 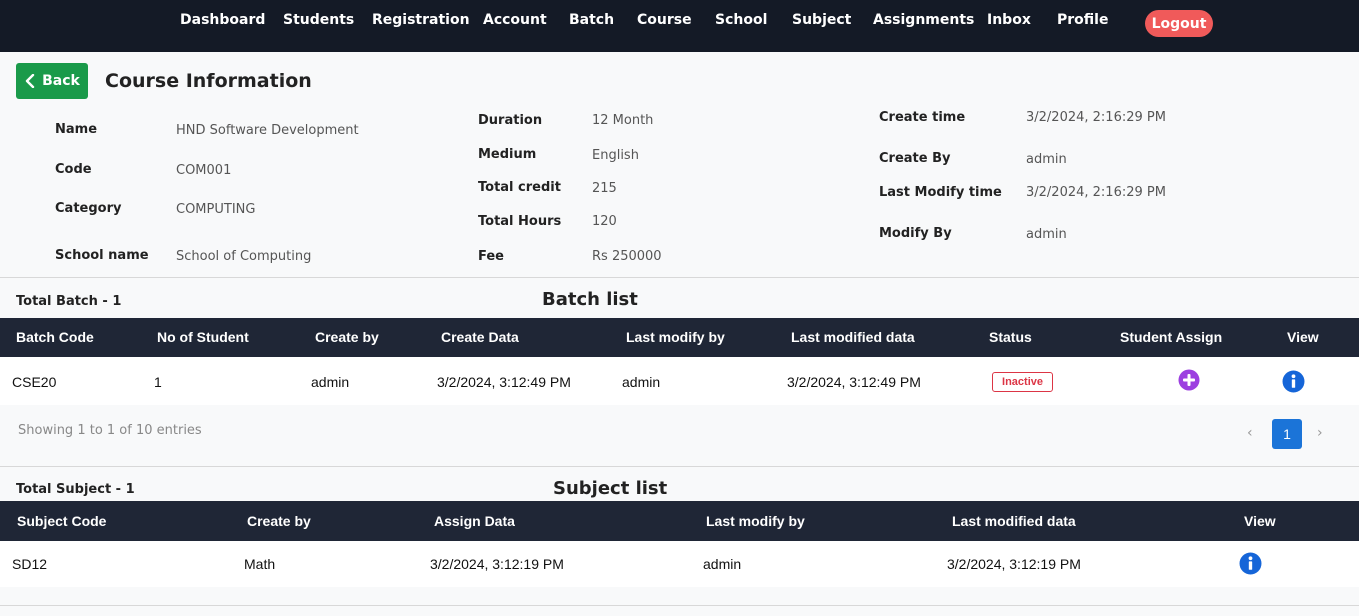 What do you see at coordinates (590, 299) in the screenshot?
I see `batch-list-title: Batch list` at bounding box center [590, 299].